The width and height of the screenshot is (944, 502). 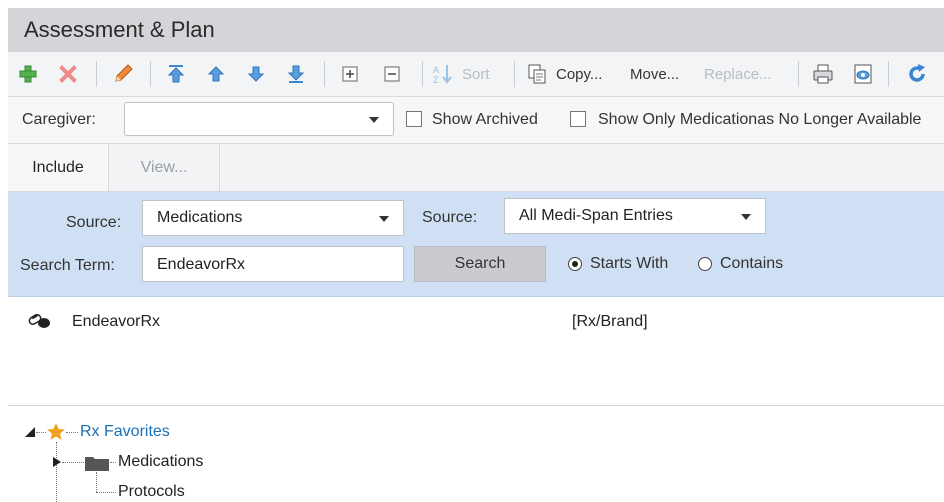 What do you see at coordinates (151, 492) in the screenshot?
I see `tree-item-protocols: Protocols` at bounding box center [151, 492].